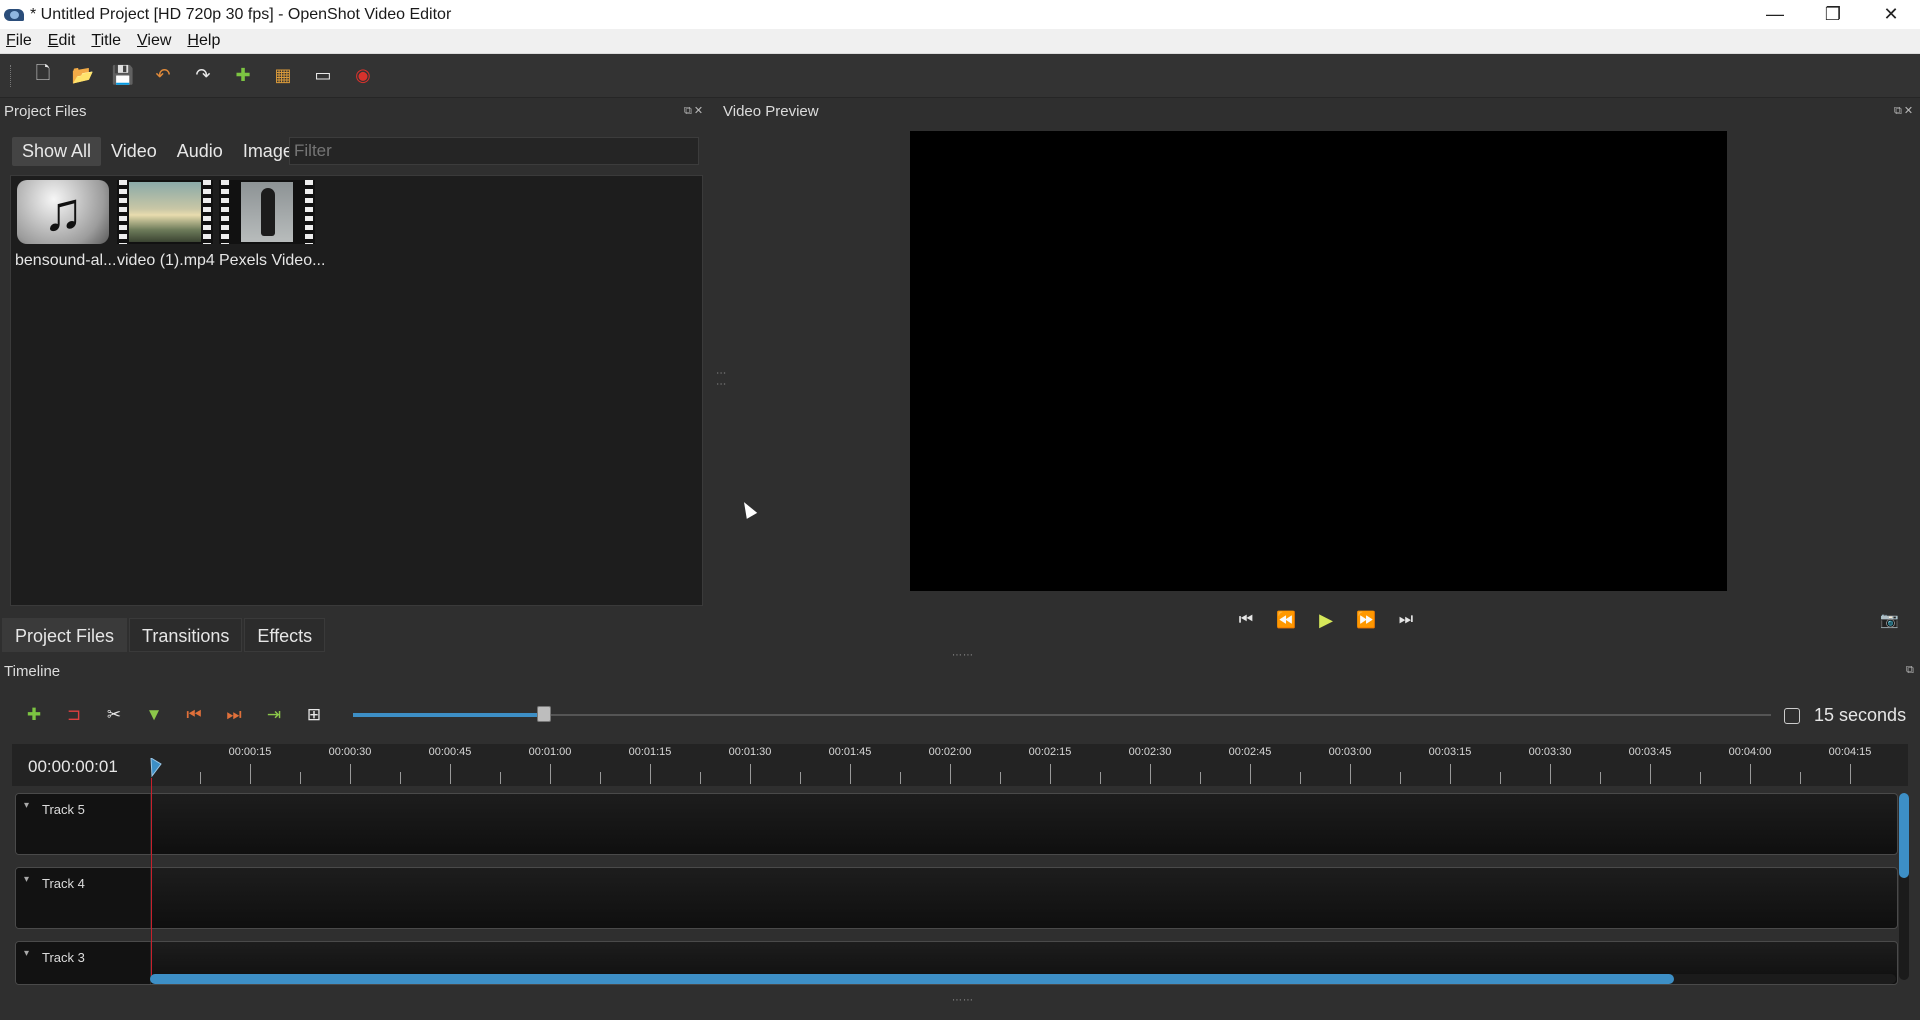  Describe the element at coordinates (34, 715) in the screenshot. I see `add-track-button: ✚` at that location.